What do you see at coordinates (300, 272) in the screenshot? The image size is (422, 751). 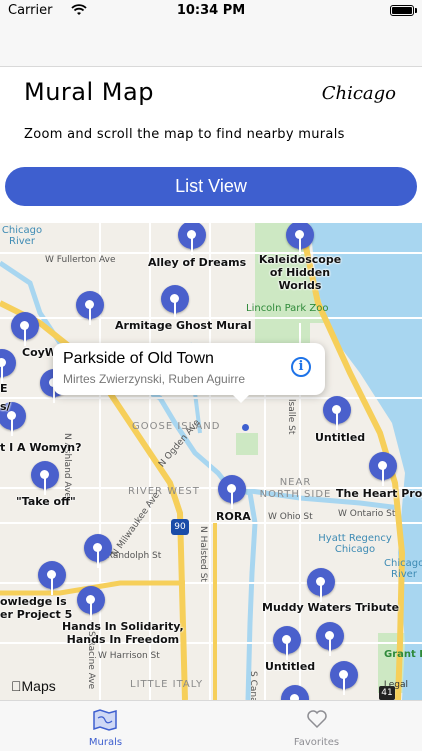 I see `mural-label: Kaleidoscope of Hidden Worlds` at bounding box center [300, 272].